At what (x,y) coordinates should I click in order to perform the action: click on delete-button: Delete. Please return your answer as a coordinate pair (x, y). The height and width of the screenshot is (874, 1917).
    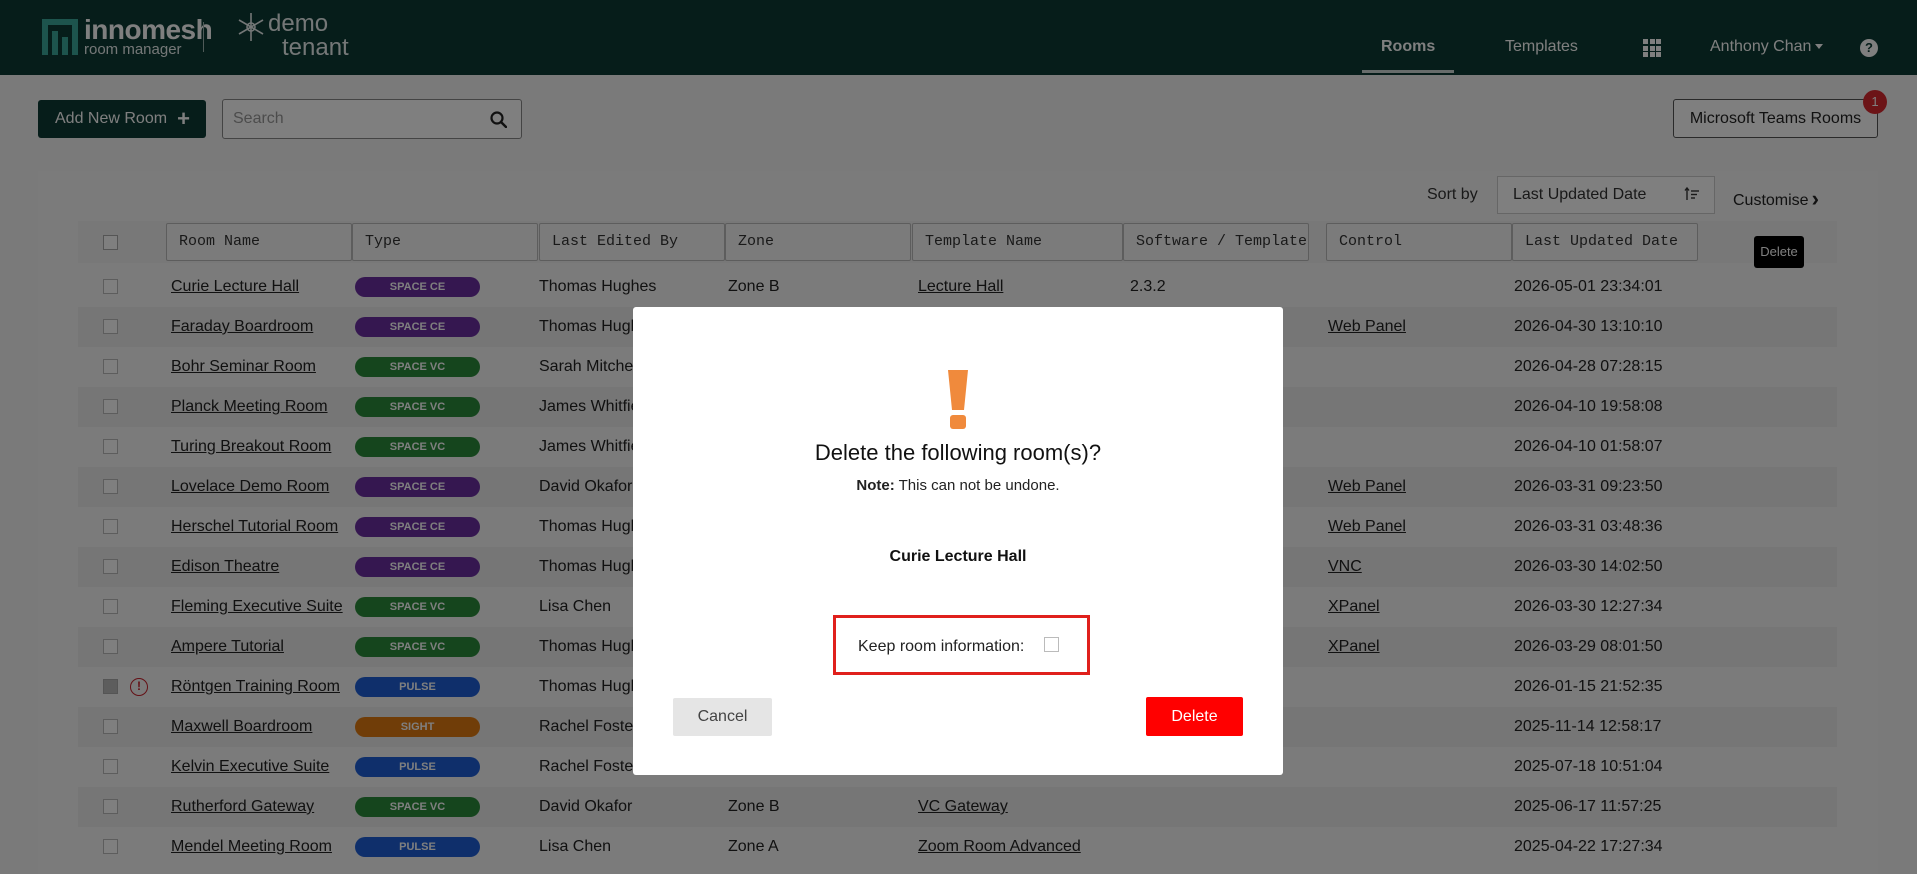
    Looking at the image, I should click on (1194, 716).